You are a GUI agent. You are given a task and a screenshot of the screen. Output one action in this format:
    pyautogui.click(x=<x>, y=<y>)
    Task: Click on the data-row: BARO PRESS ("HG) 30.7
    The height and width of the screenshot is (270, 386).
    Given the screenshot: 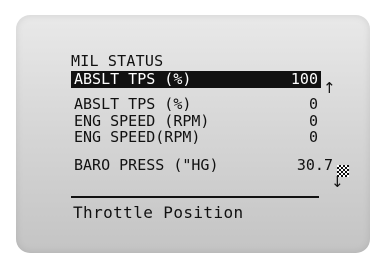 What is the action you would take?
    pyautogui.click(x=203, y=165)
    